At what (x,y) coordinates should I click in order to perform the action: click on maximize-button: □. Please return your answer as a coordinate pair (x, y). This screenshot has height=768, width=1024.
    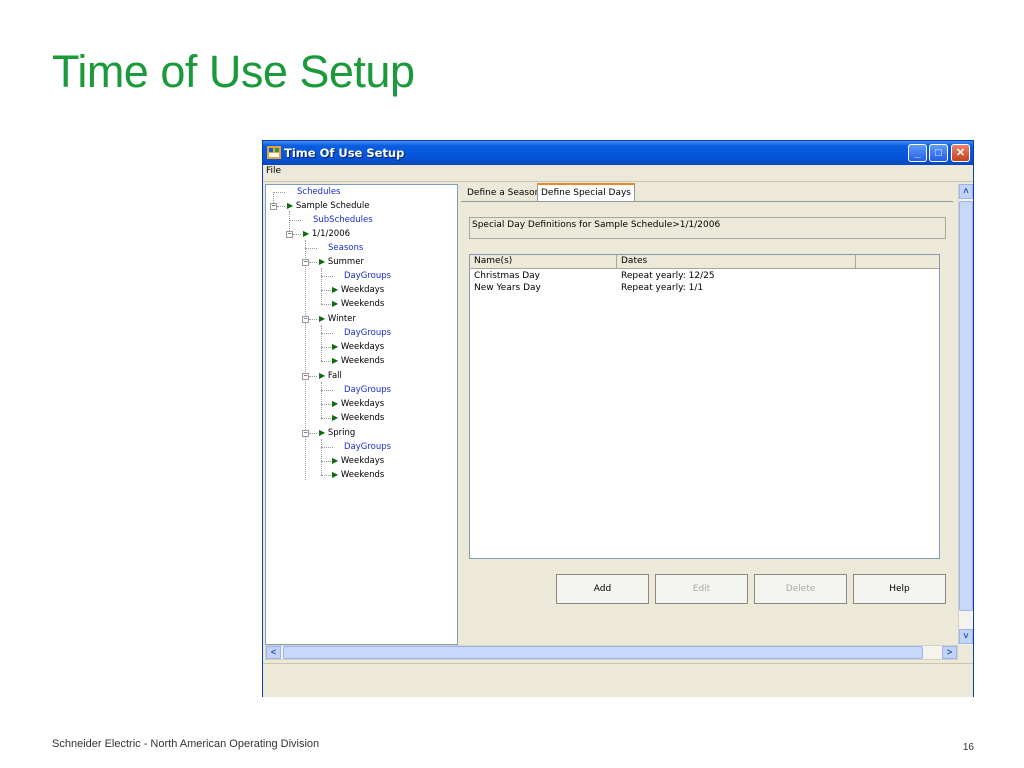
    Looking at the image, I should click on (938, 153).